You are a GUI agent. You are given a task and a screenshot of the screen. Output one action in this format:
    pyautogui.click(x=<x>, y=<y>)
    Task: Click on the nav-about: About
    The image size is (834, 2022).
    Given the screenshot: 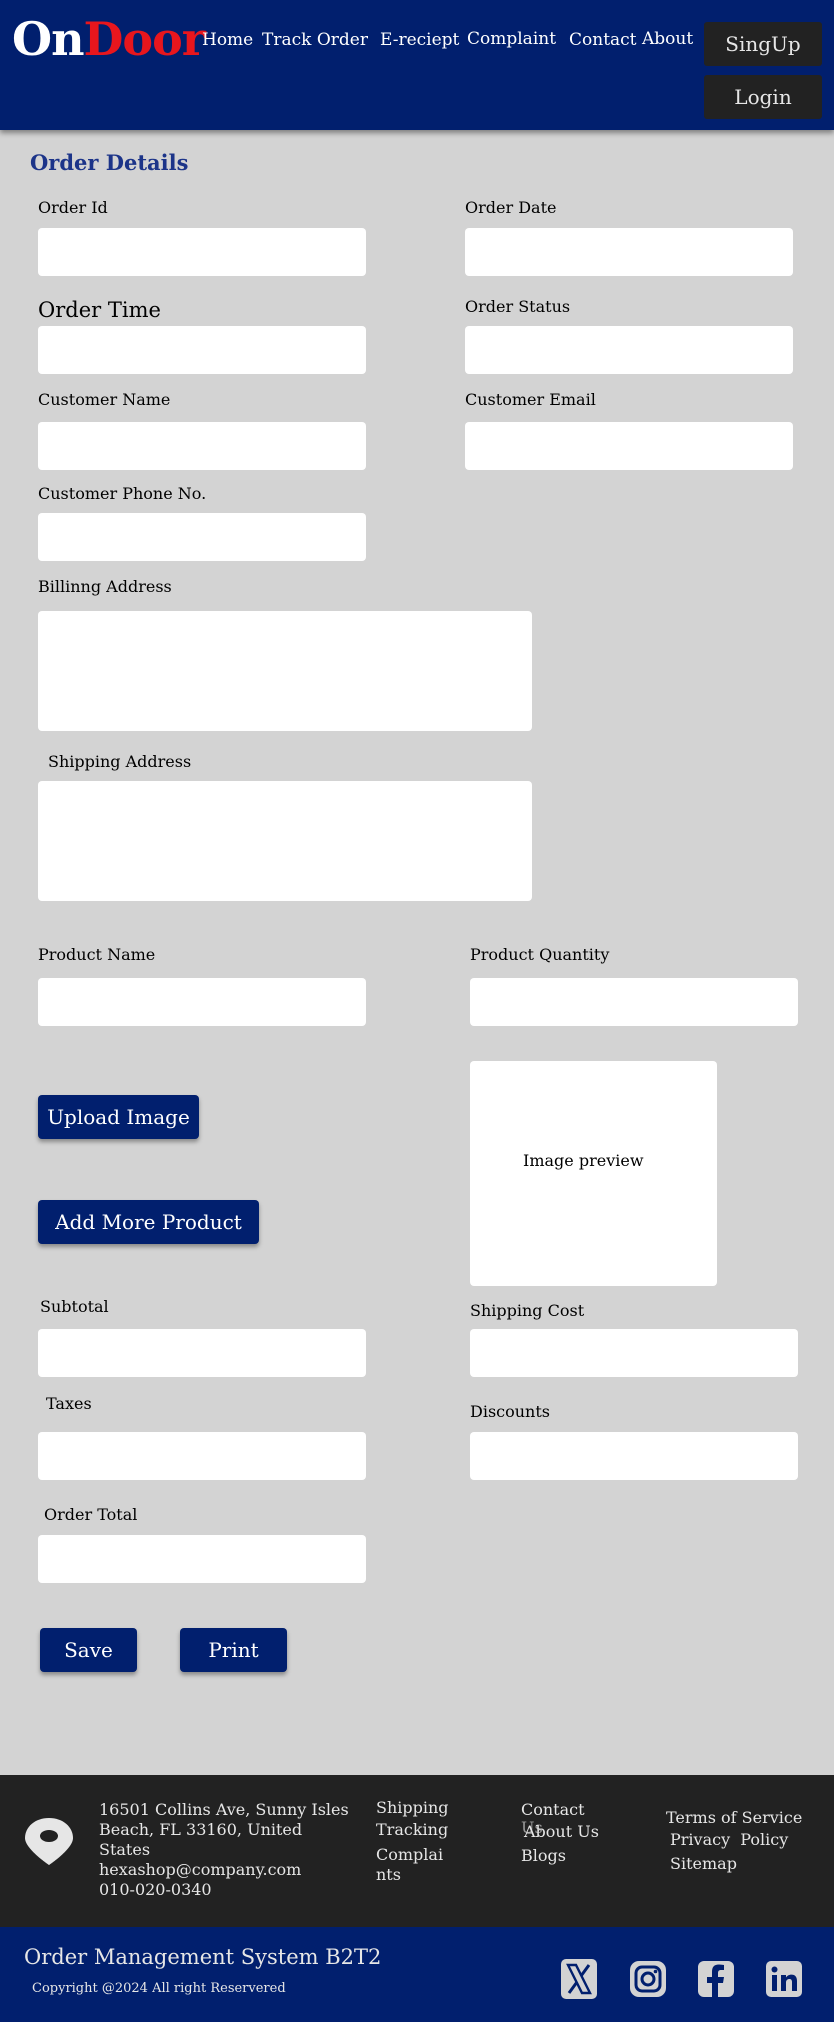 What is the action you would take?
    pyautogui.click(x=667, y=39)
    